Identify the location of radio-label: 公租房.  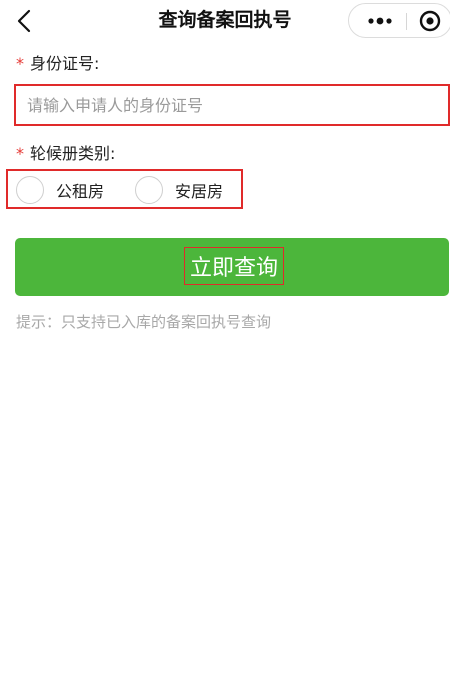
(80, 191).